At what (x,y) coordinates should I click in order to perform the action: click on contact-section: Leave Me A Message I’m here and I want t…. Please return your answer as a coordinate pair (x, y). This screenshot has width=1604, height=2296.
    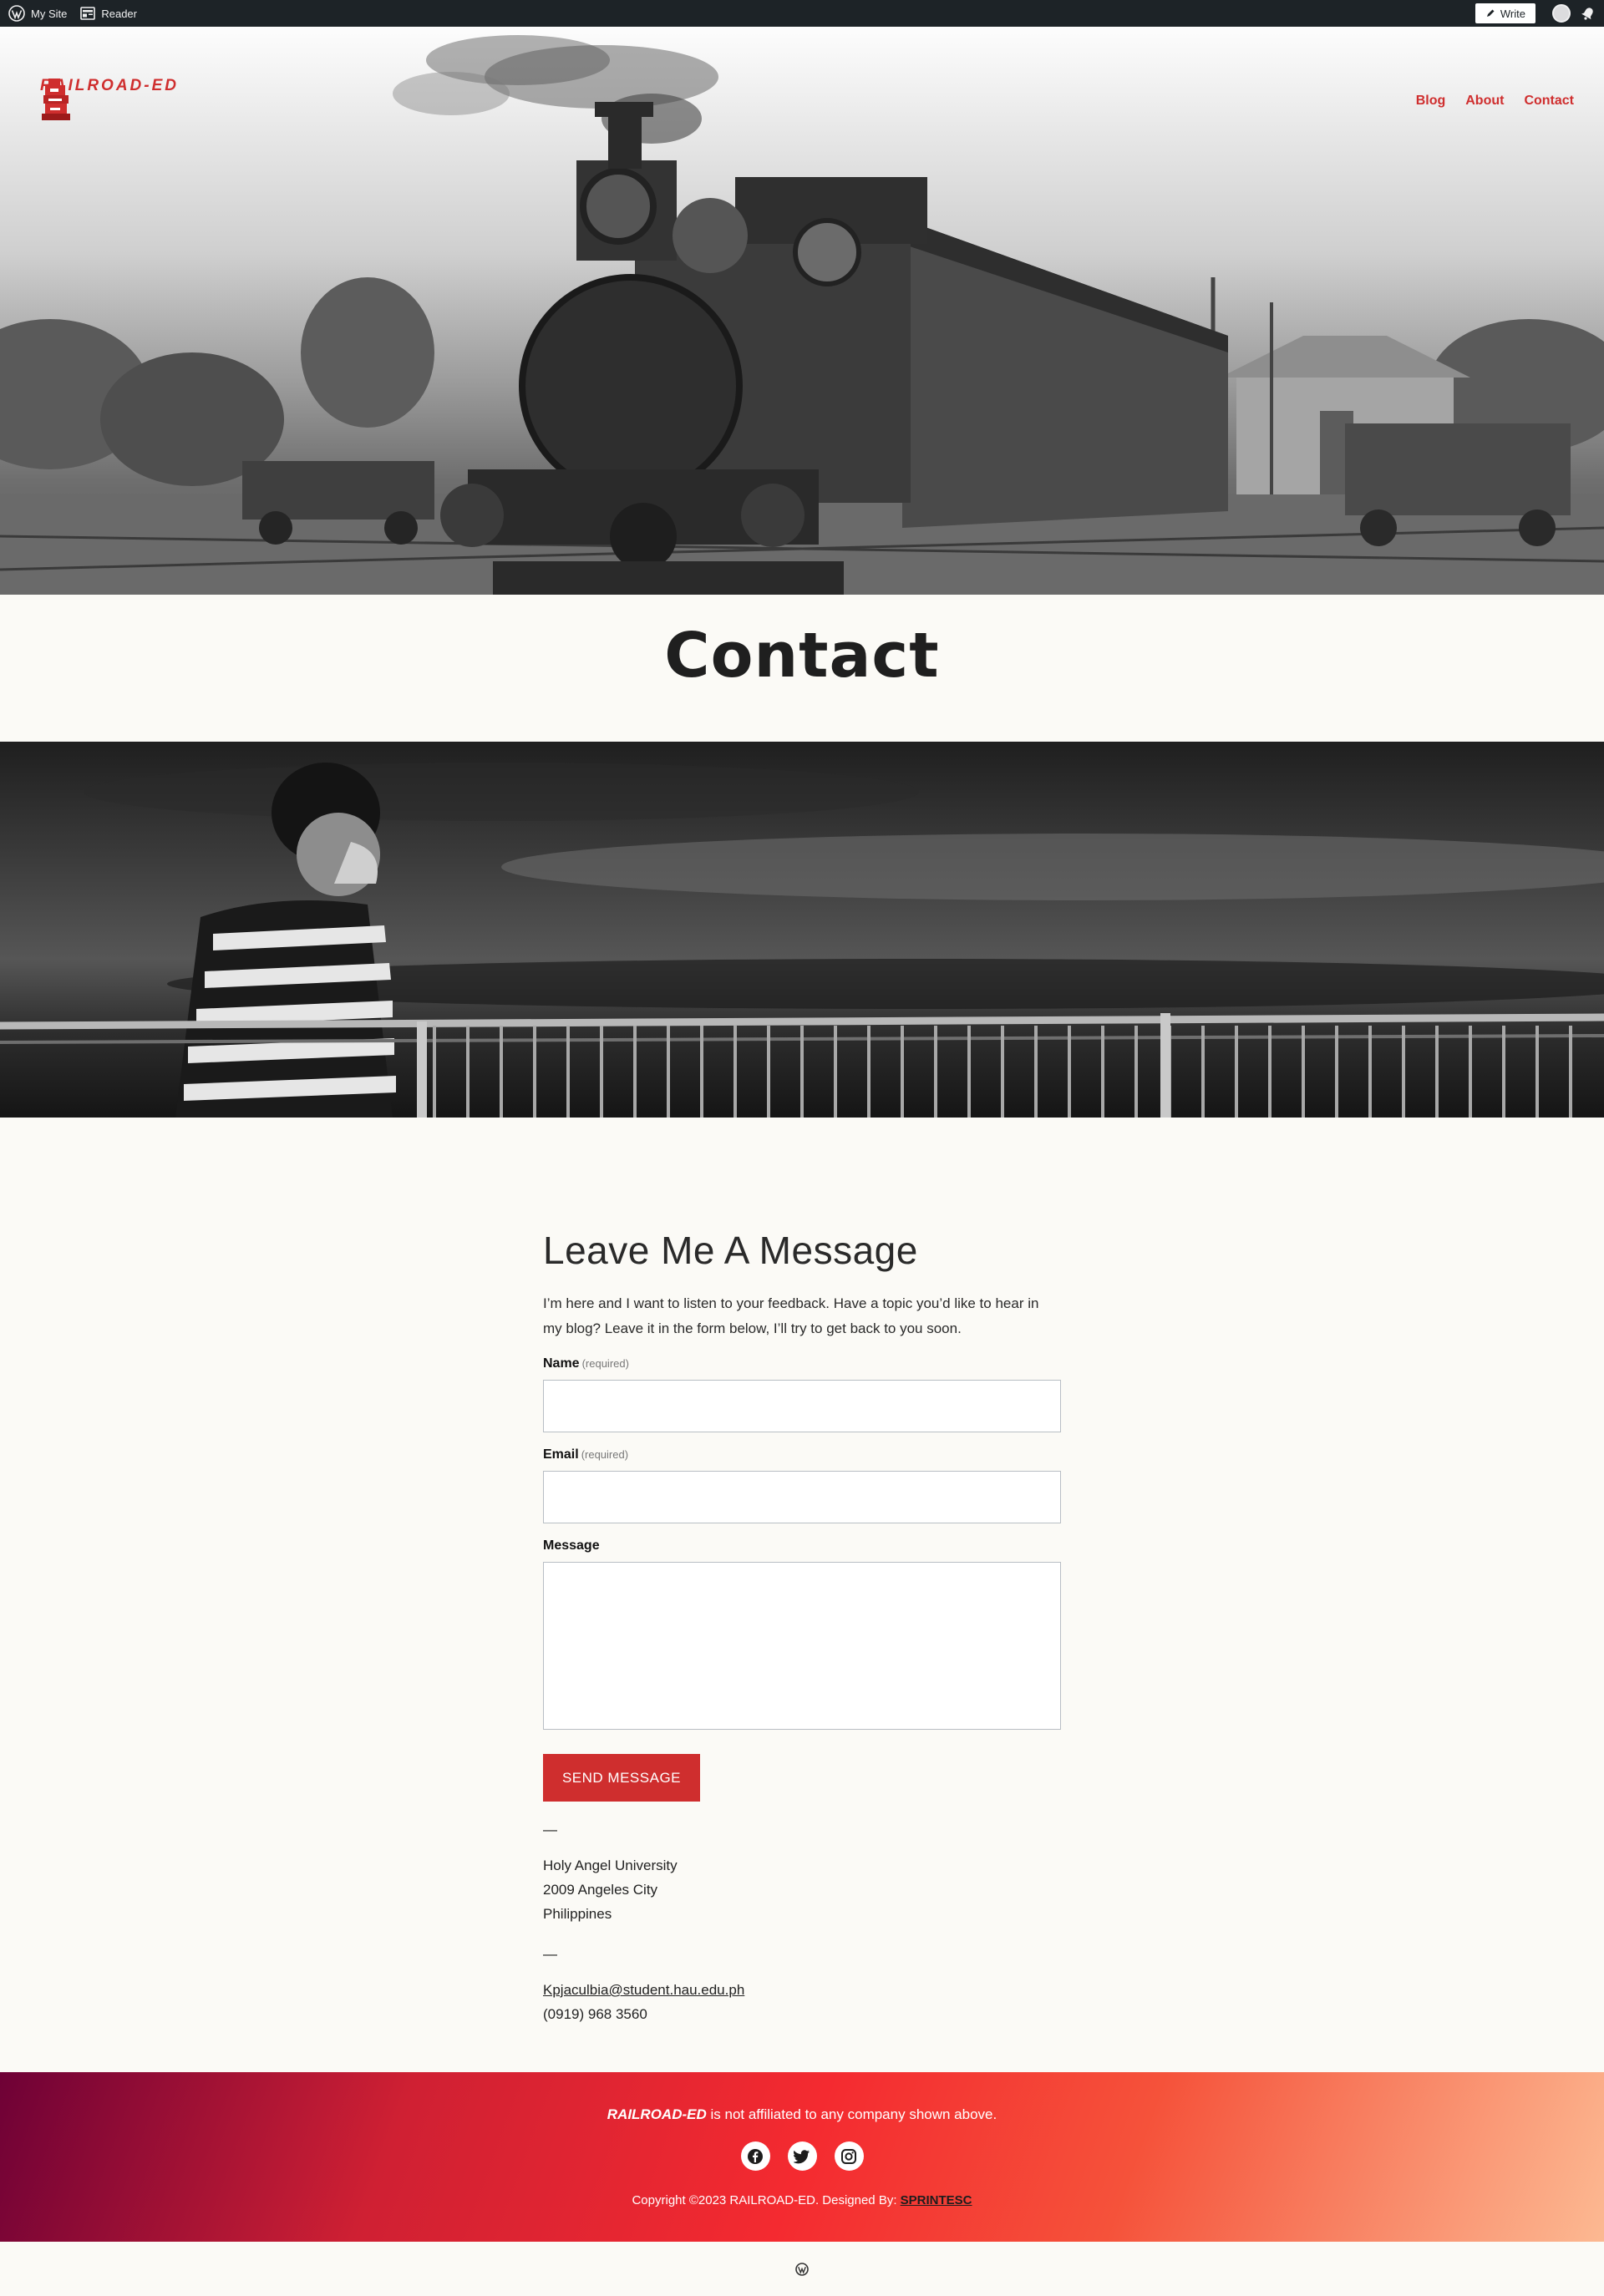
    Looking at the image, I should click on (802, 1627).